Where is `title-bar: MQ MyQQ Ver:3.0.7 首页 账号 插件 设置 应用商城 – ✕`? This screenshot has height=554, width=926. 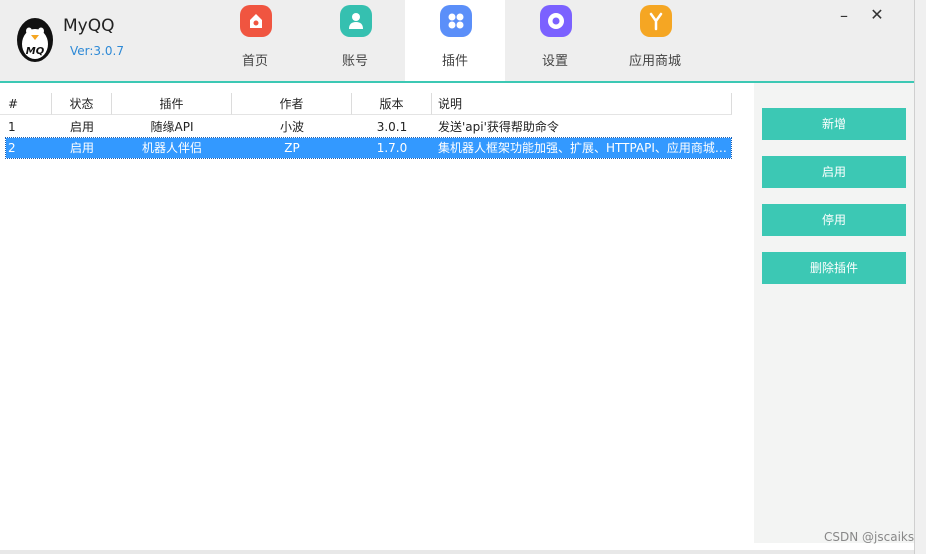 title-bar: MQ MyQQ Ver:3.0.7 首页 账号 插件 设置 应用商城 – ✕ is located at coordinates (457, 41).